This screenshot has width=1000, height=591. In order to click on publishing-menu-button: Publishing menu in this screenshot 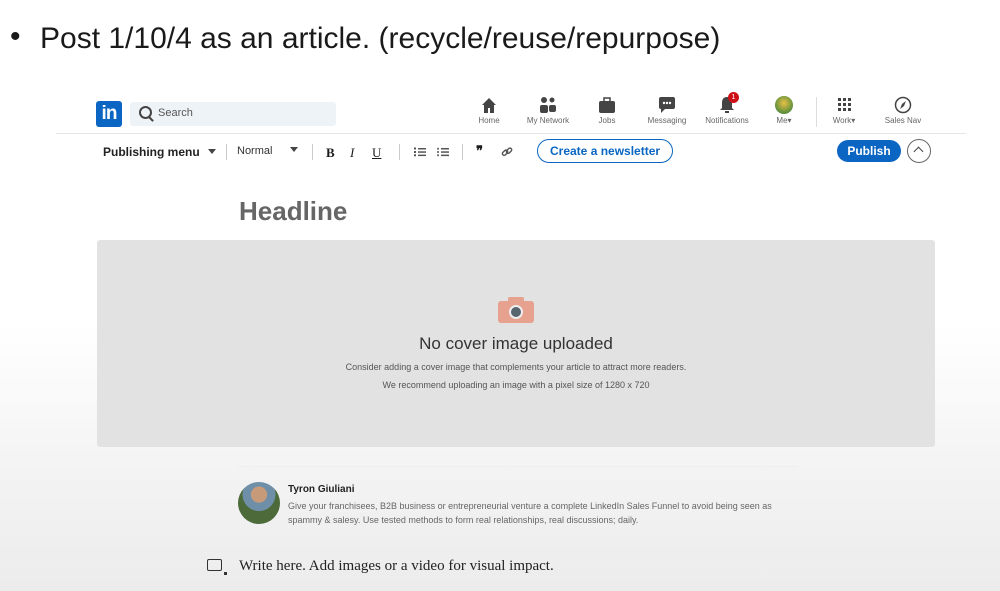, I will do `click(159, 152)`.